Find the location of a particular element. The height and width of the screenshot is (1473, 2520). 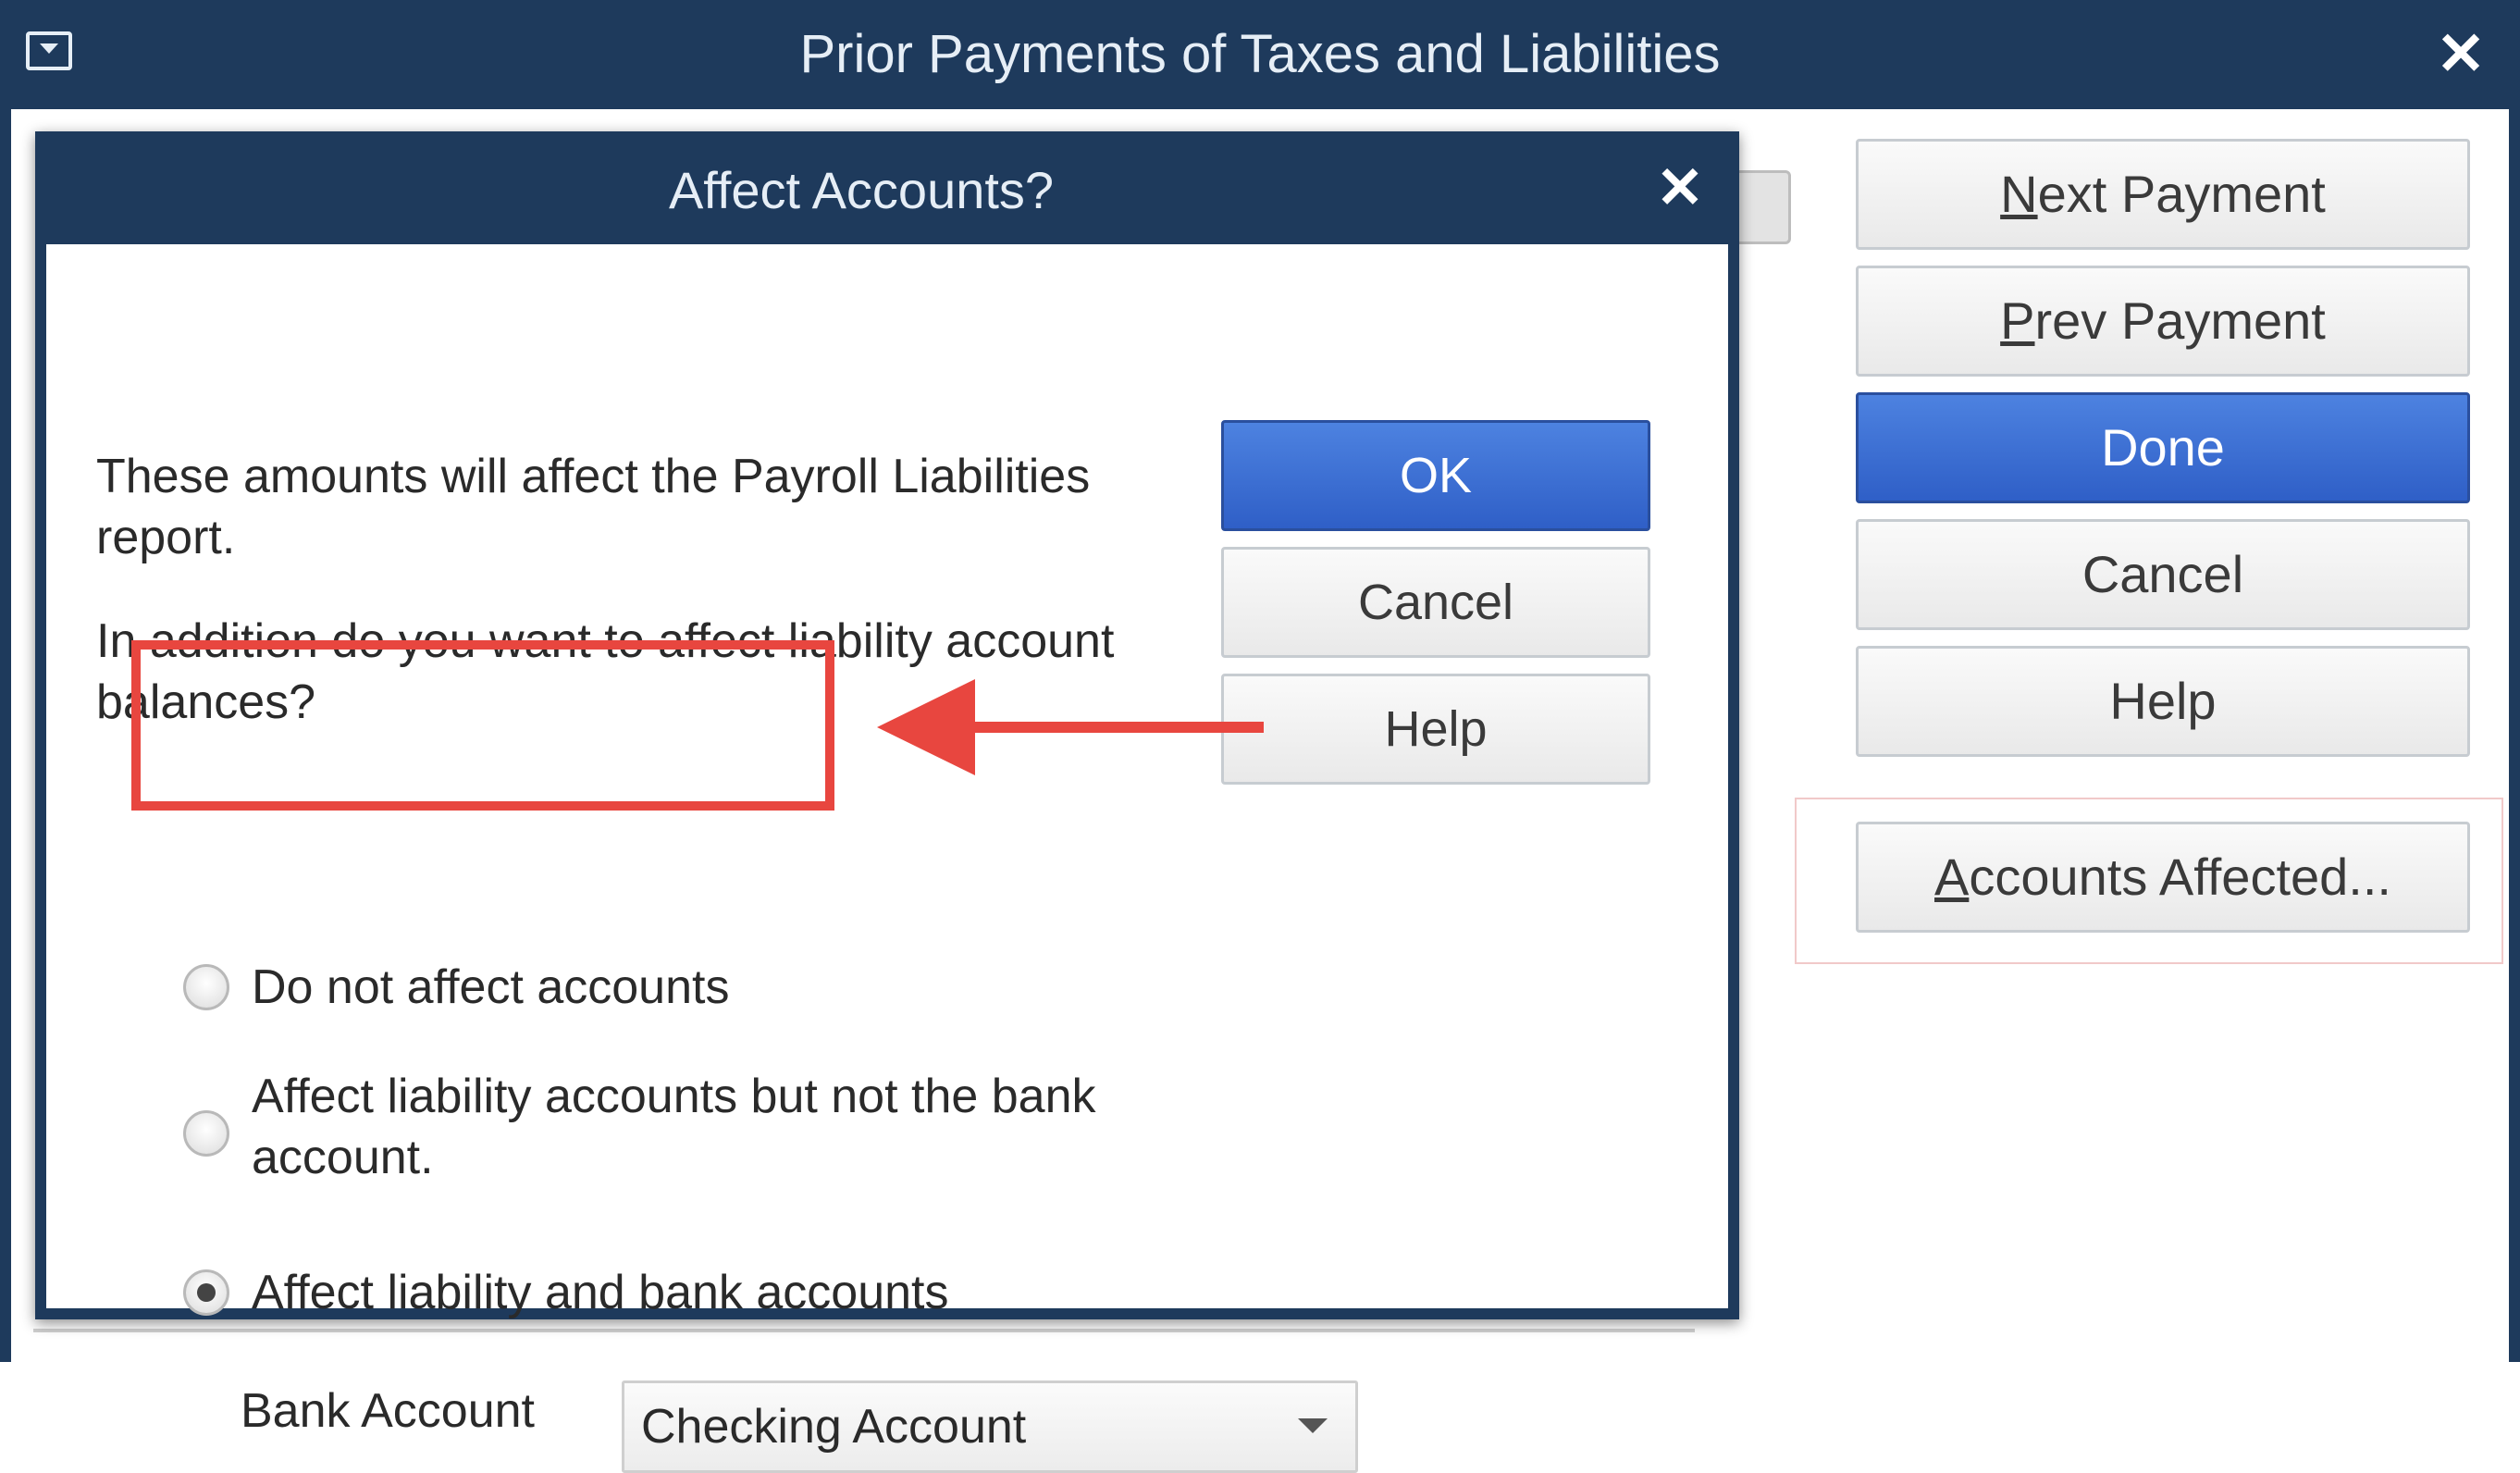

outer-frame-right is located at coordinates (2514, 735).